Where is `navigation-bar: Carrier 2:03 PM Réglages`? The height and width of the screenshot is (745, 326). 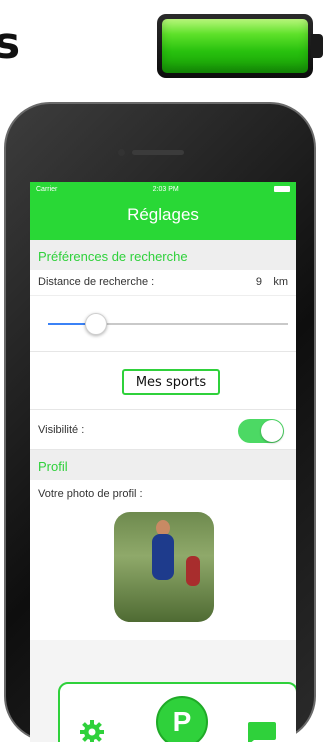
navigation-bar: Carrier 2:03 PM Réglages is located at coordinates (163, 211).